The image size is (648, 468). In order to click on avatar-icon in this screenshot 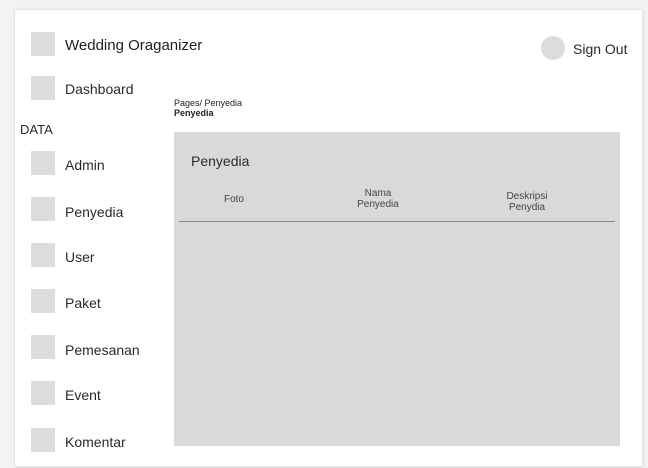, I will do `click(553, 48)`.